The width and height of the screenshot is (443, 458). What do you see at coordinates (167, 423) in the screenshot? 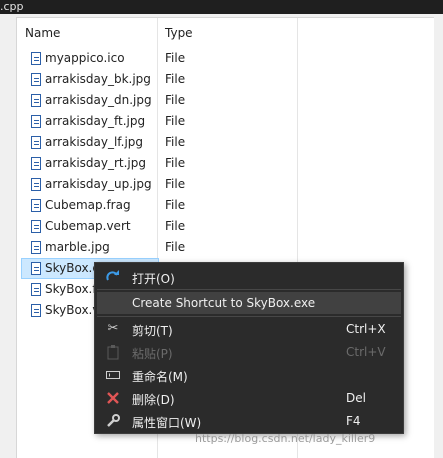
I see `menu-item-label: 属性窗口(W)` at bounding box center [167, 423].